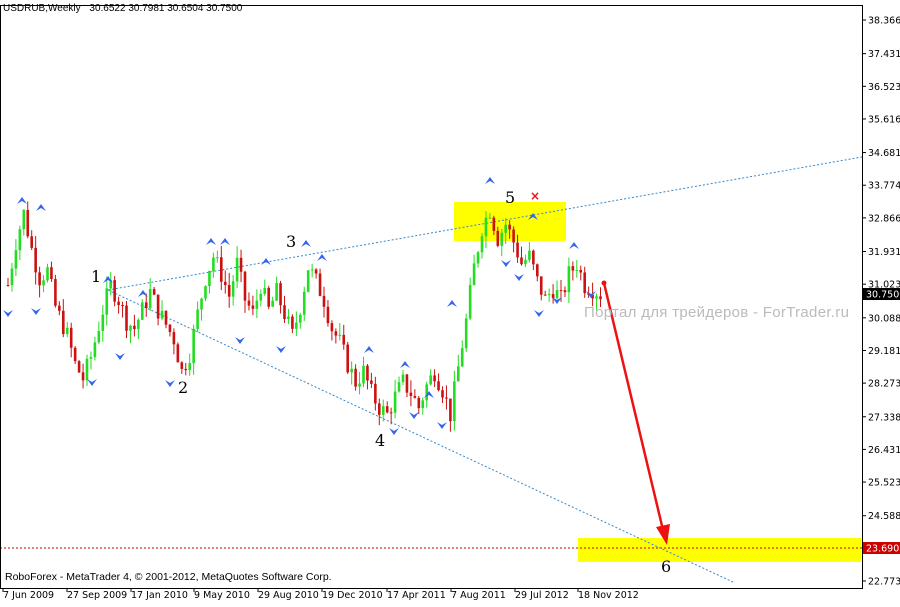 Image resolution: width=900 pixels, height=607 pixels. Describe the element at coordinates (608, 595) in the screenshot. I see `x-tick-label: 18 Nov 2012` at that location.